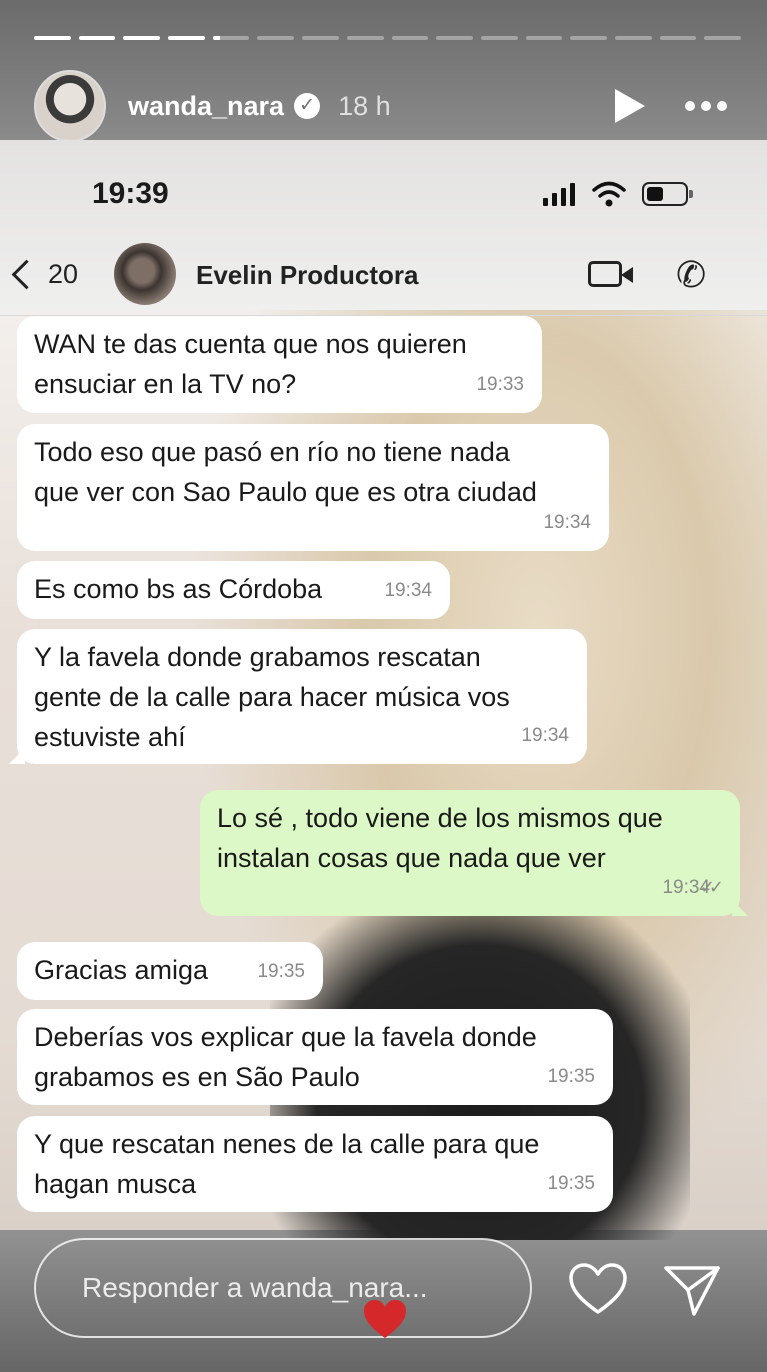 The image size is (767, 1372). I want to click on phone-clock: 19:39, so click(130, 193).